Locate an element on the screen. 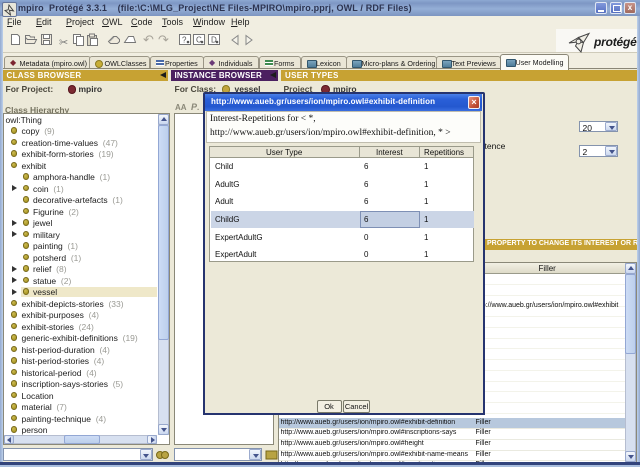  svg-text: D is located at coordinates (214, 40).